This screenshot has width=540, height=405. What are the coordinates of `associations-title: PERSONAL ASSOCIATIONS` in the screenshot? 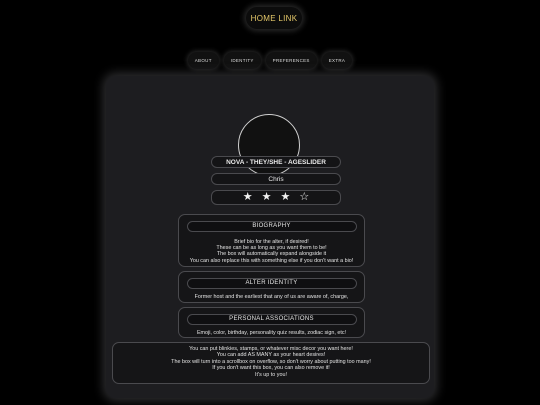 It's located at (271, 319).